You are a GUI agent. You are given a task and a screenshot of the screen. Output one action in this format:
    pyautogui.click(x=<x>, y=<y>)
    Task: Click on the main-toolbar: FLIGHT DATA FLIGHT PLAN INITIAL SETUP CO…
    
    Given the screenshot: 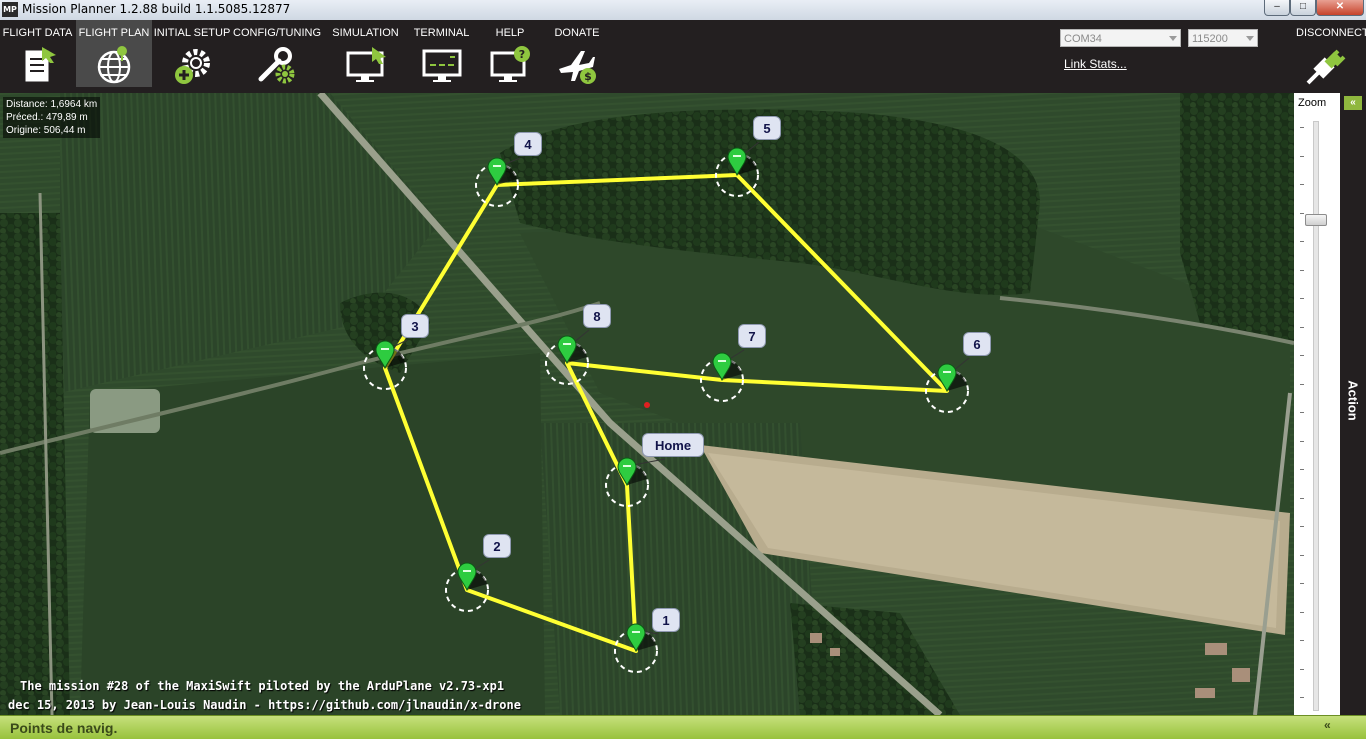 What is the action you would take?
    pyautogui.click(x=683, y=56)
    